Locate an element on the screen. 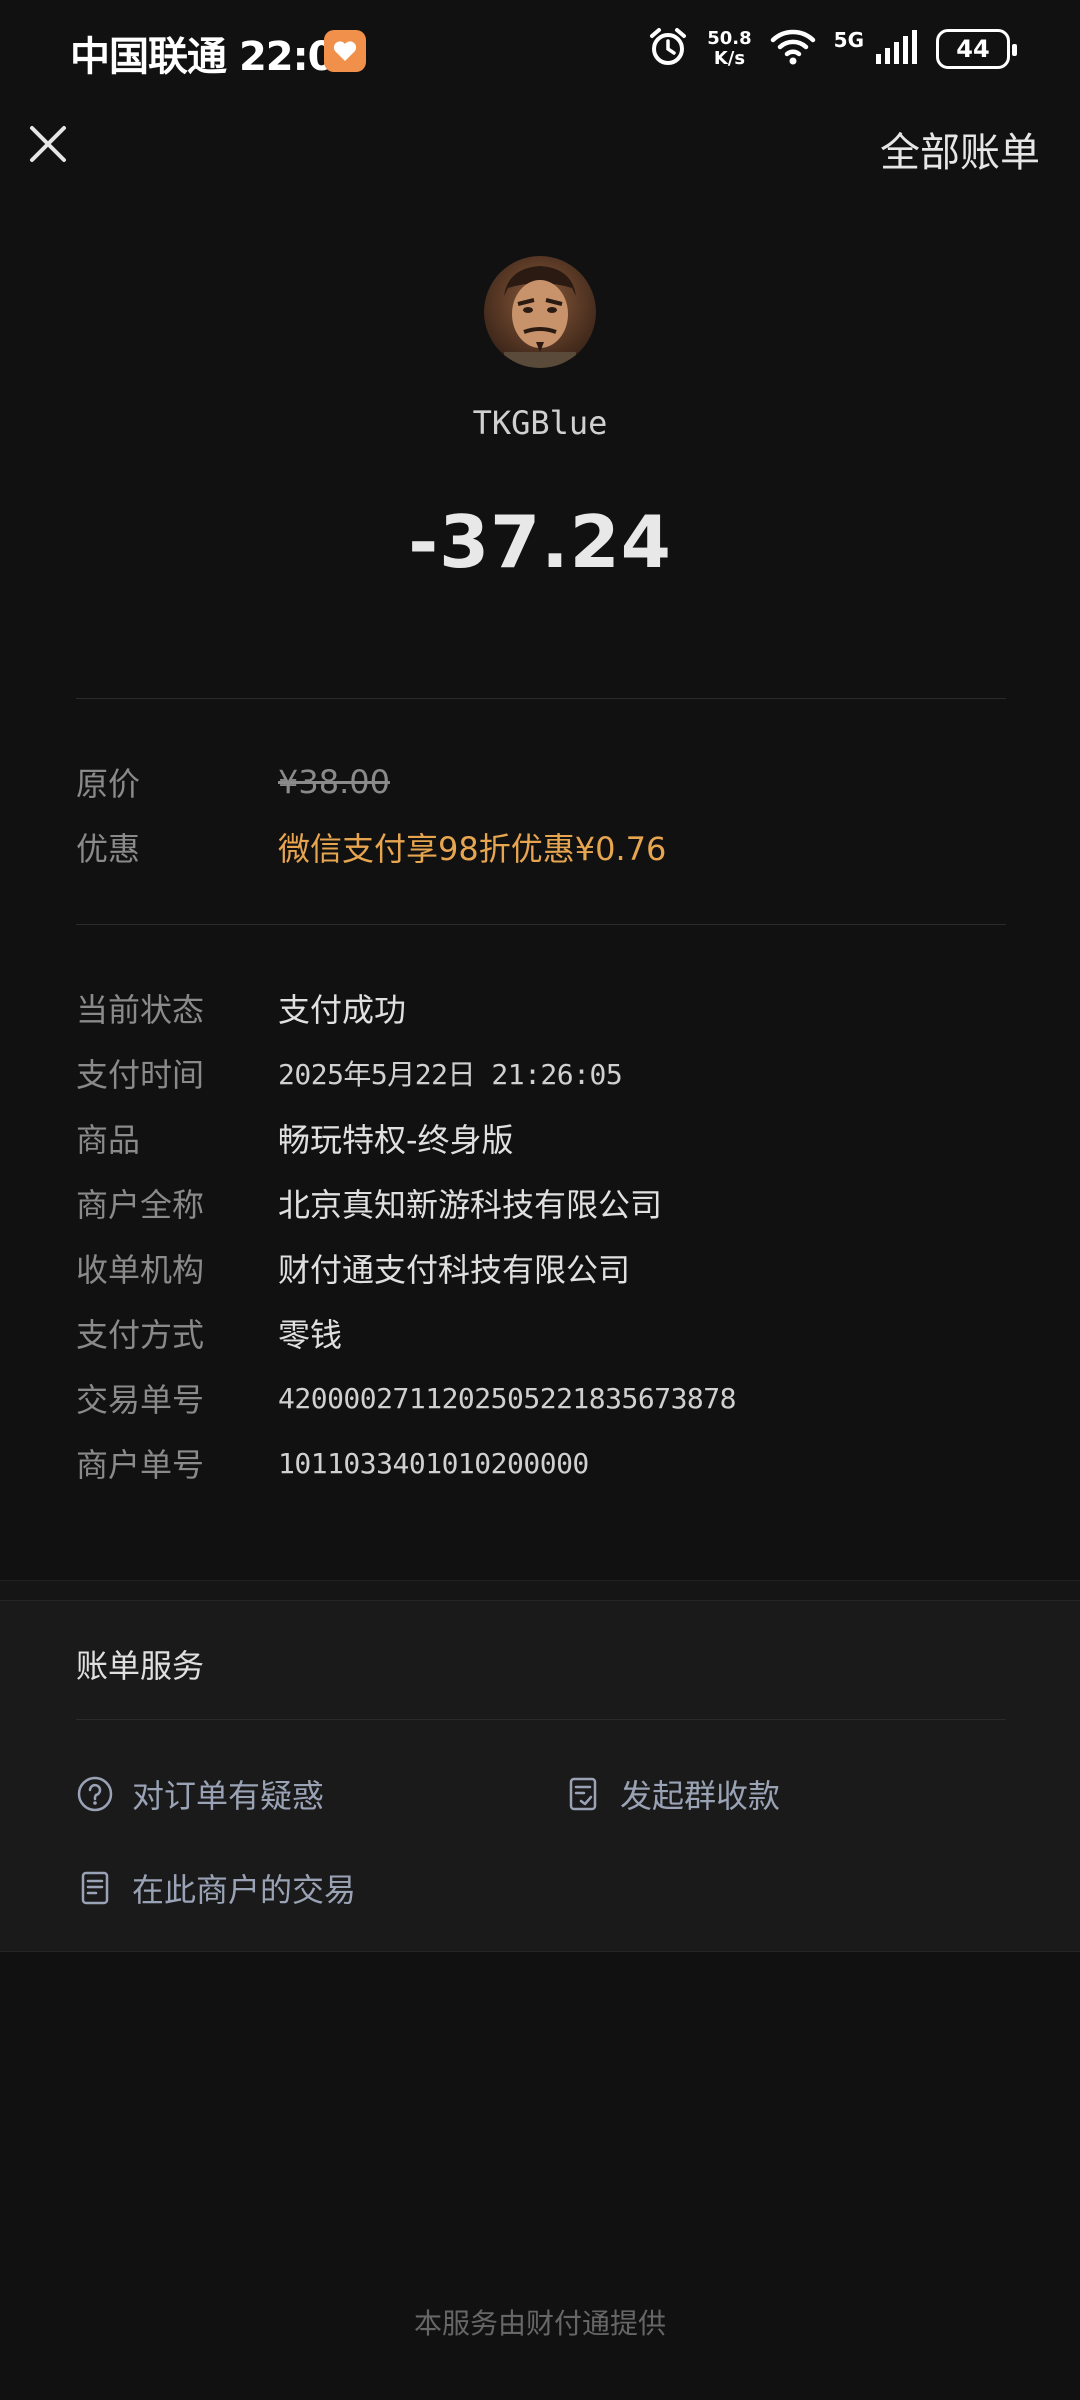 The image size is (1080, 2400). speed-value: 50.8 is located at coordinates (729, 38).